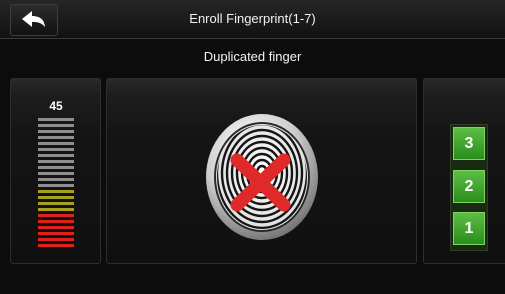 The image size is (505, 294). I want to click on title-bar: Enroll Fingerprint(1-7), so click(252, 19).